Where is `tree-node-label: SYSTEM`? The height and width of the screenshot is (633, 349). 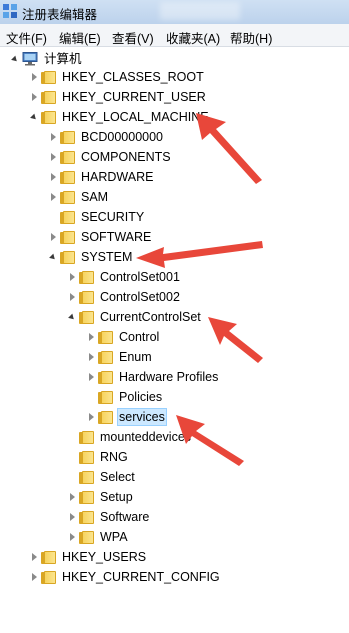
tree-node-label: SYSTEM is located at coordinates (107, 257).